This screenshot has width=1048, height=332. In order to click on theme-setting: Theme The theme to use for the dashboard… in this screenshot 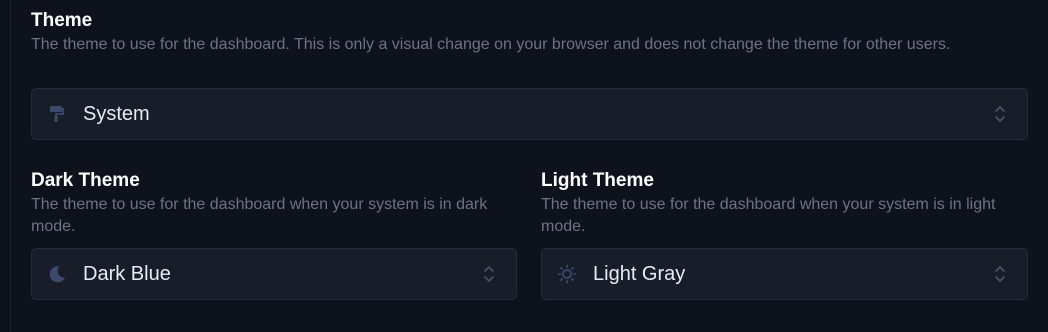, I will do `click(526, 33)`.